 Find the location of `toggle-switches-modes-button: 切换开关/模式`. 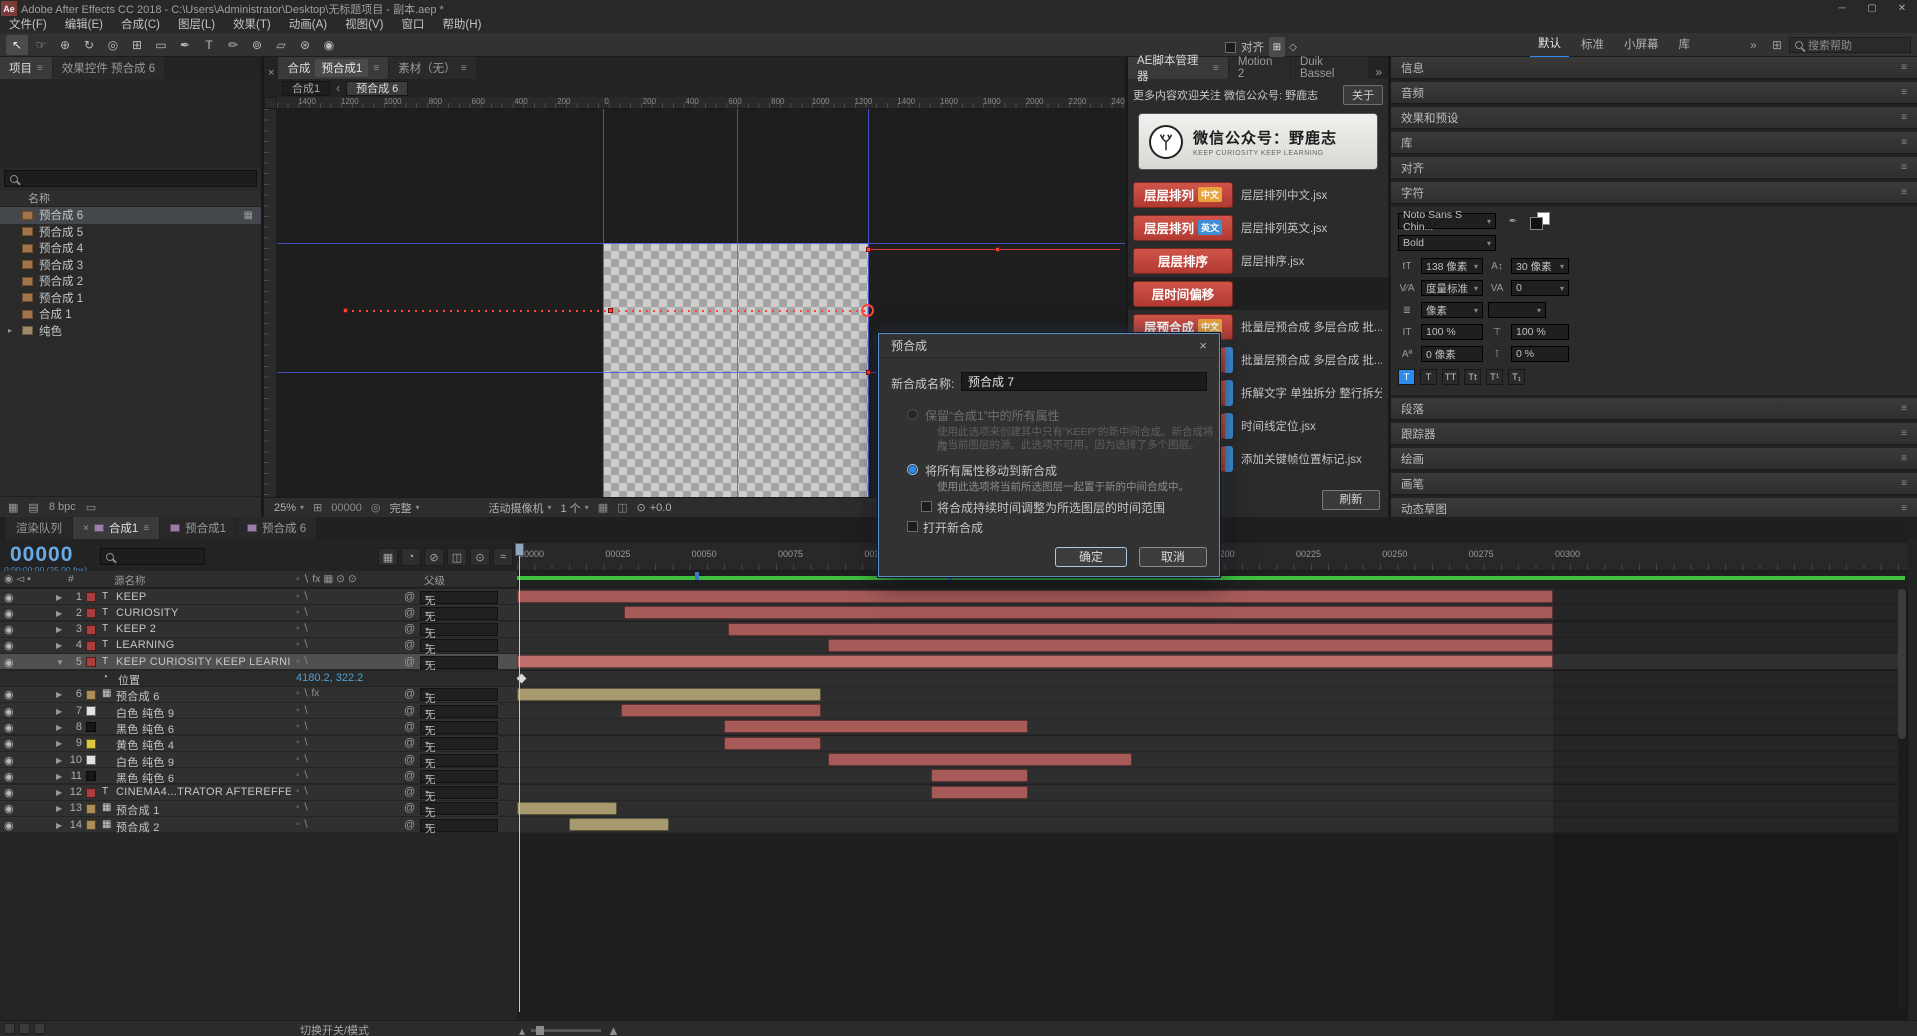

toggle-switches-modes-button: 切换开关/模式 is located at coordinates (334, 1029).